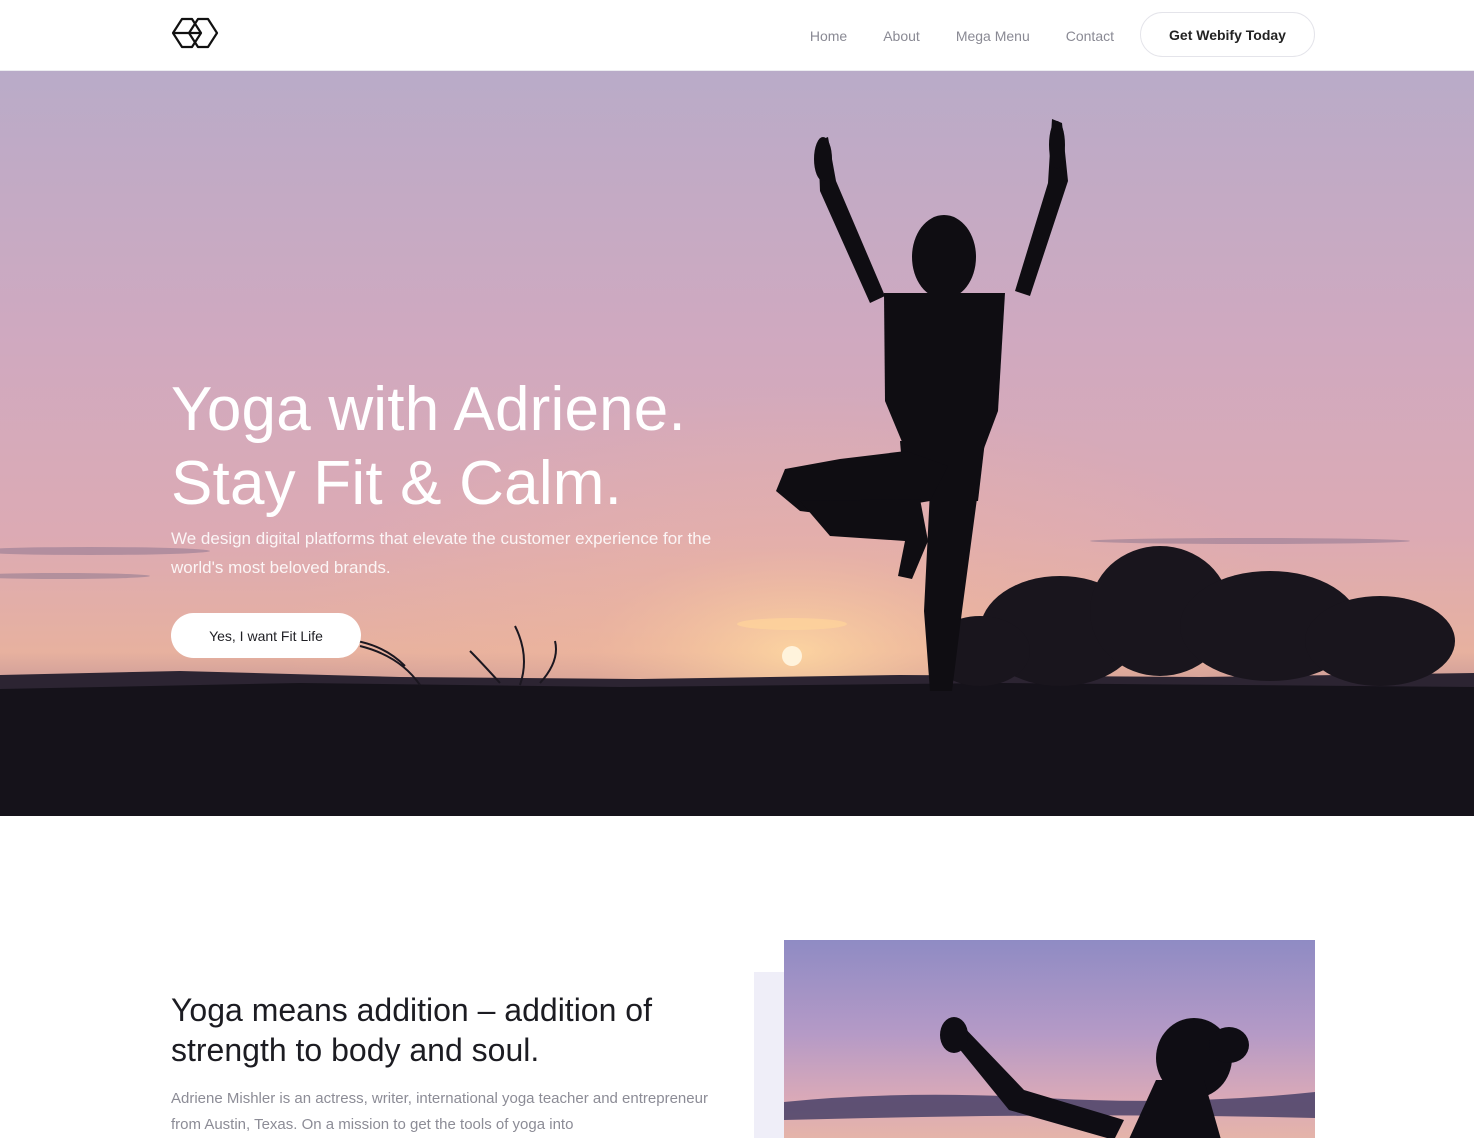 This screenshot has width=1474, height=1138. What do you see at coordinates (901, 36) in the screenshot?
I see `nav-link-about: About` at bounding box center [901, 36].